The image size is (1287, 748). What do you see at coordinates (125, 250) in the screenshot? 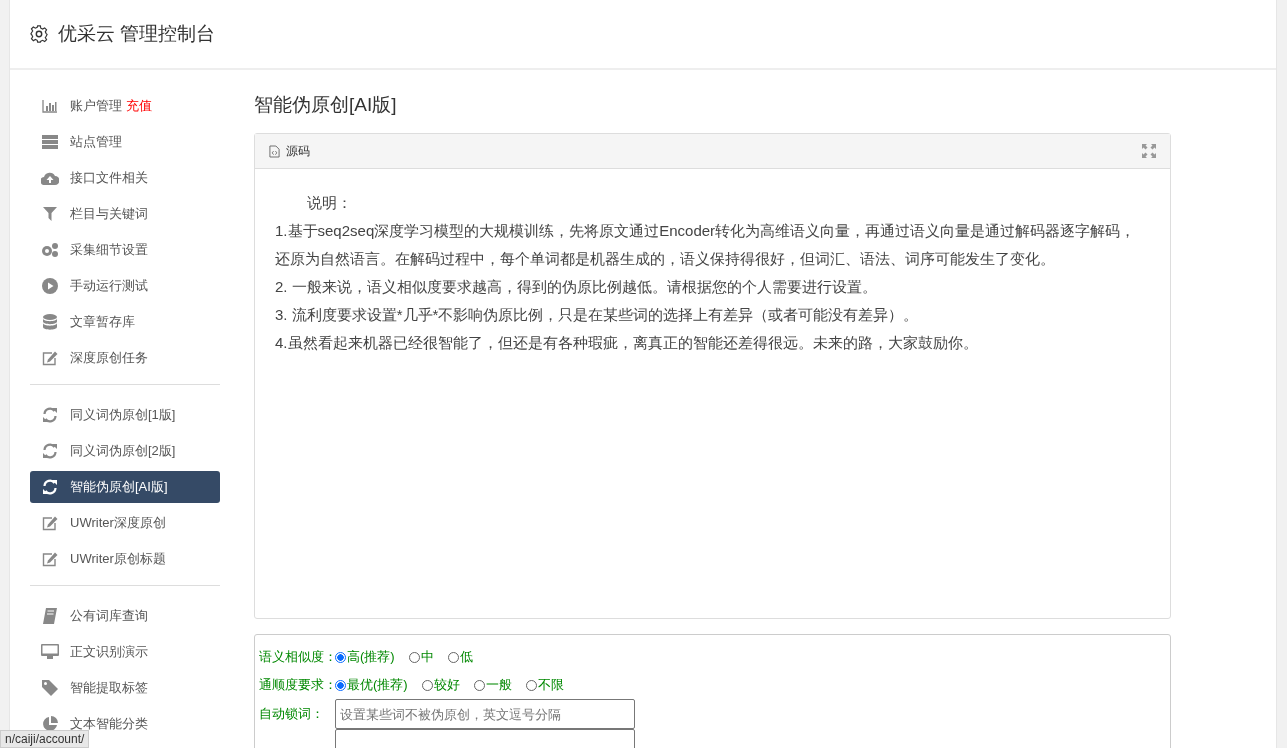
I see `sidebar-item: 采集细节设置` at bounding box center [125, 250].